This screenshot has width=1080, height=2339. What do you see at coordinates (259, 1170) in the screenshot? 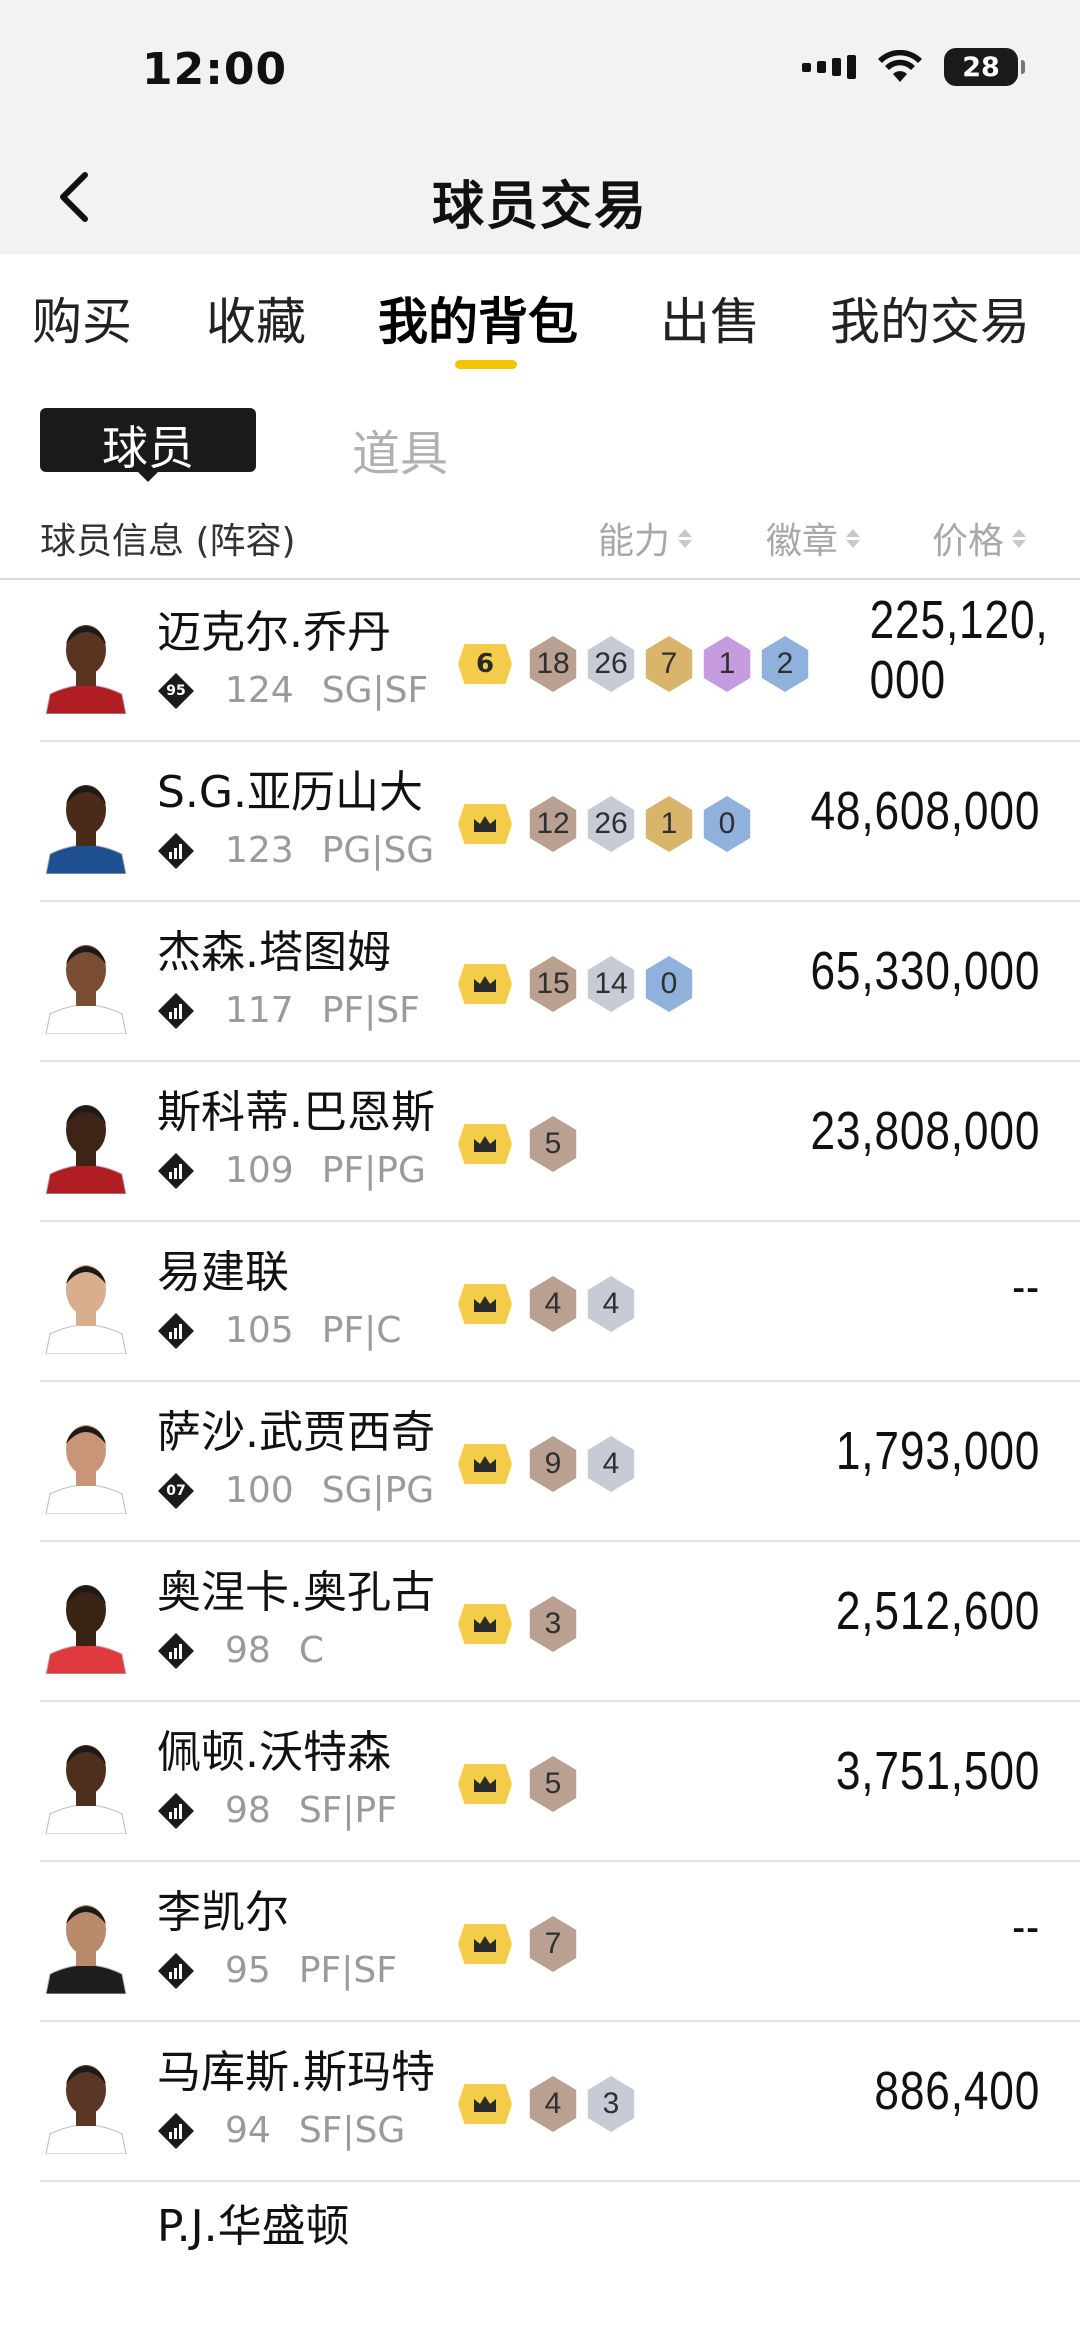
I see `player-overall: 109` at bounding box center [259, 1170].